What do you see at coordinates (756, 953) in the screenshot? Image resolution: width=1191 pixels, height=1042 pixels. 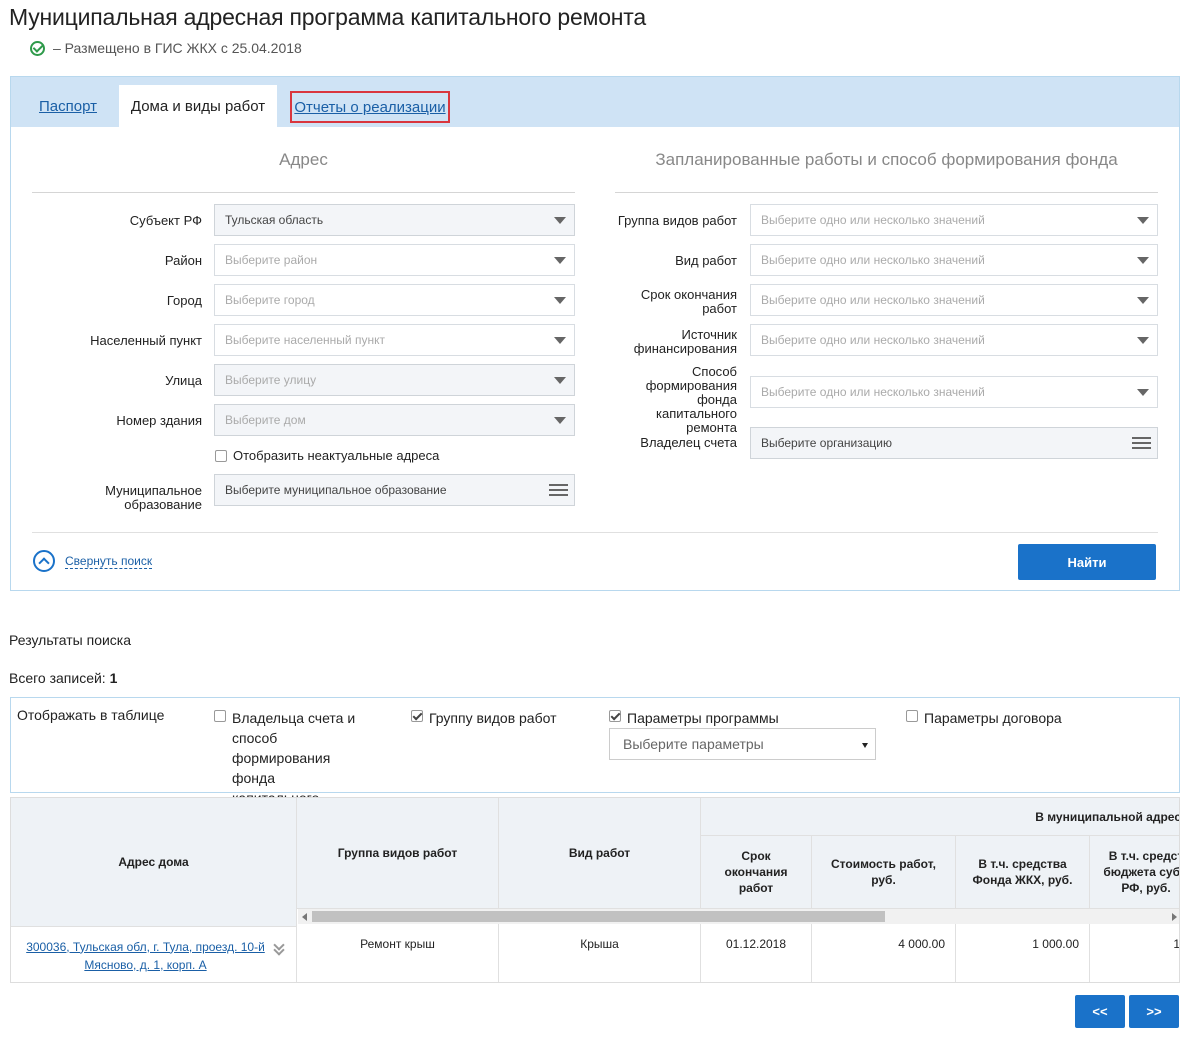 I see `cell-deadline: 01.12.2018` at bounding box center [756, 953].